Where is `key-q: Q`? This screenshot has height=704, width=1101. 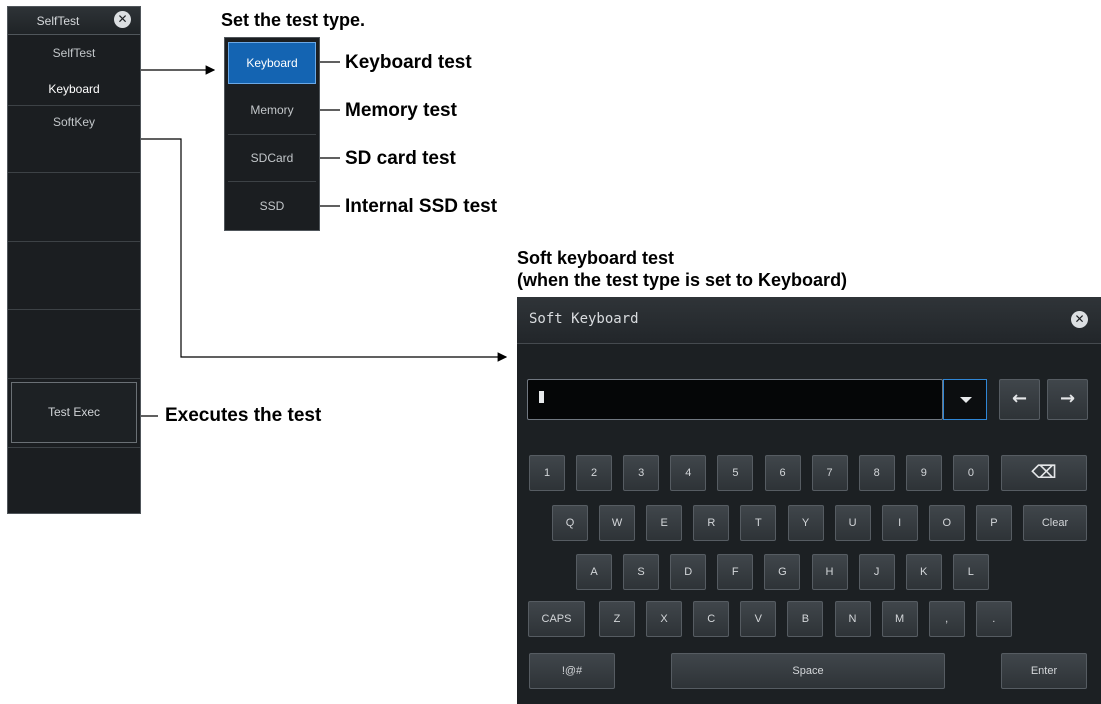 key-q: Q is located at coordinates (570, 523).